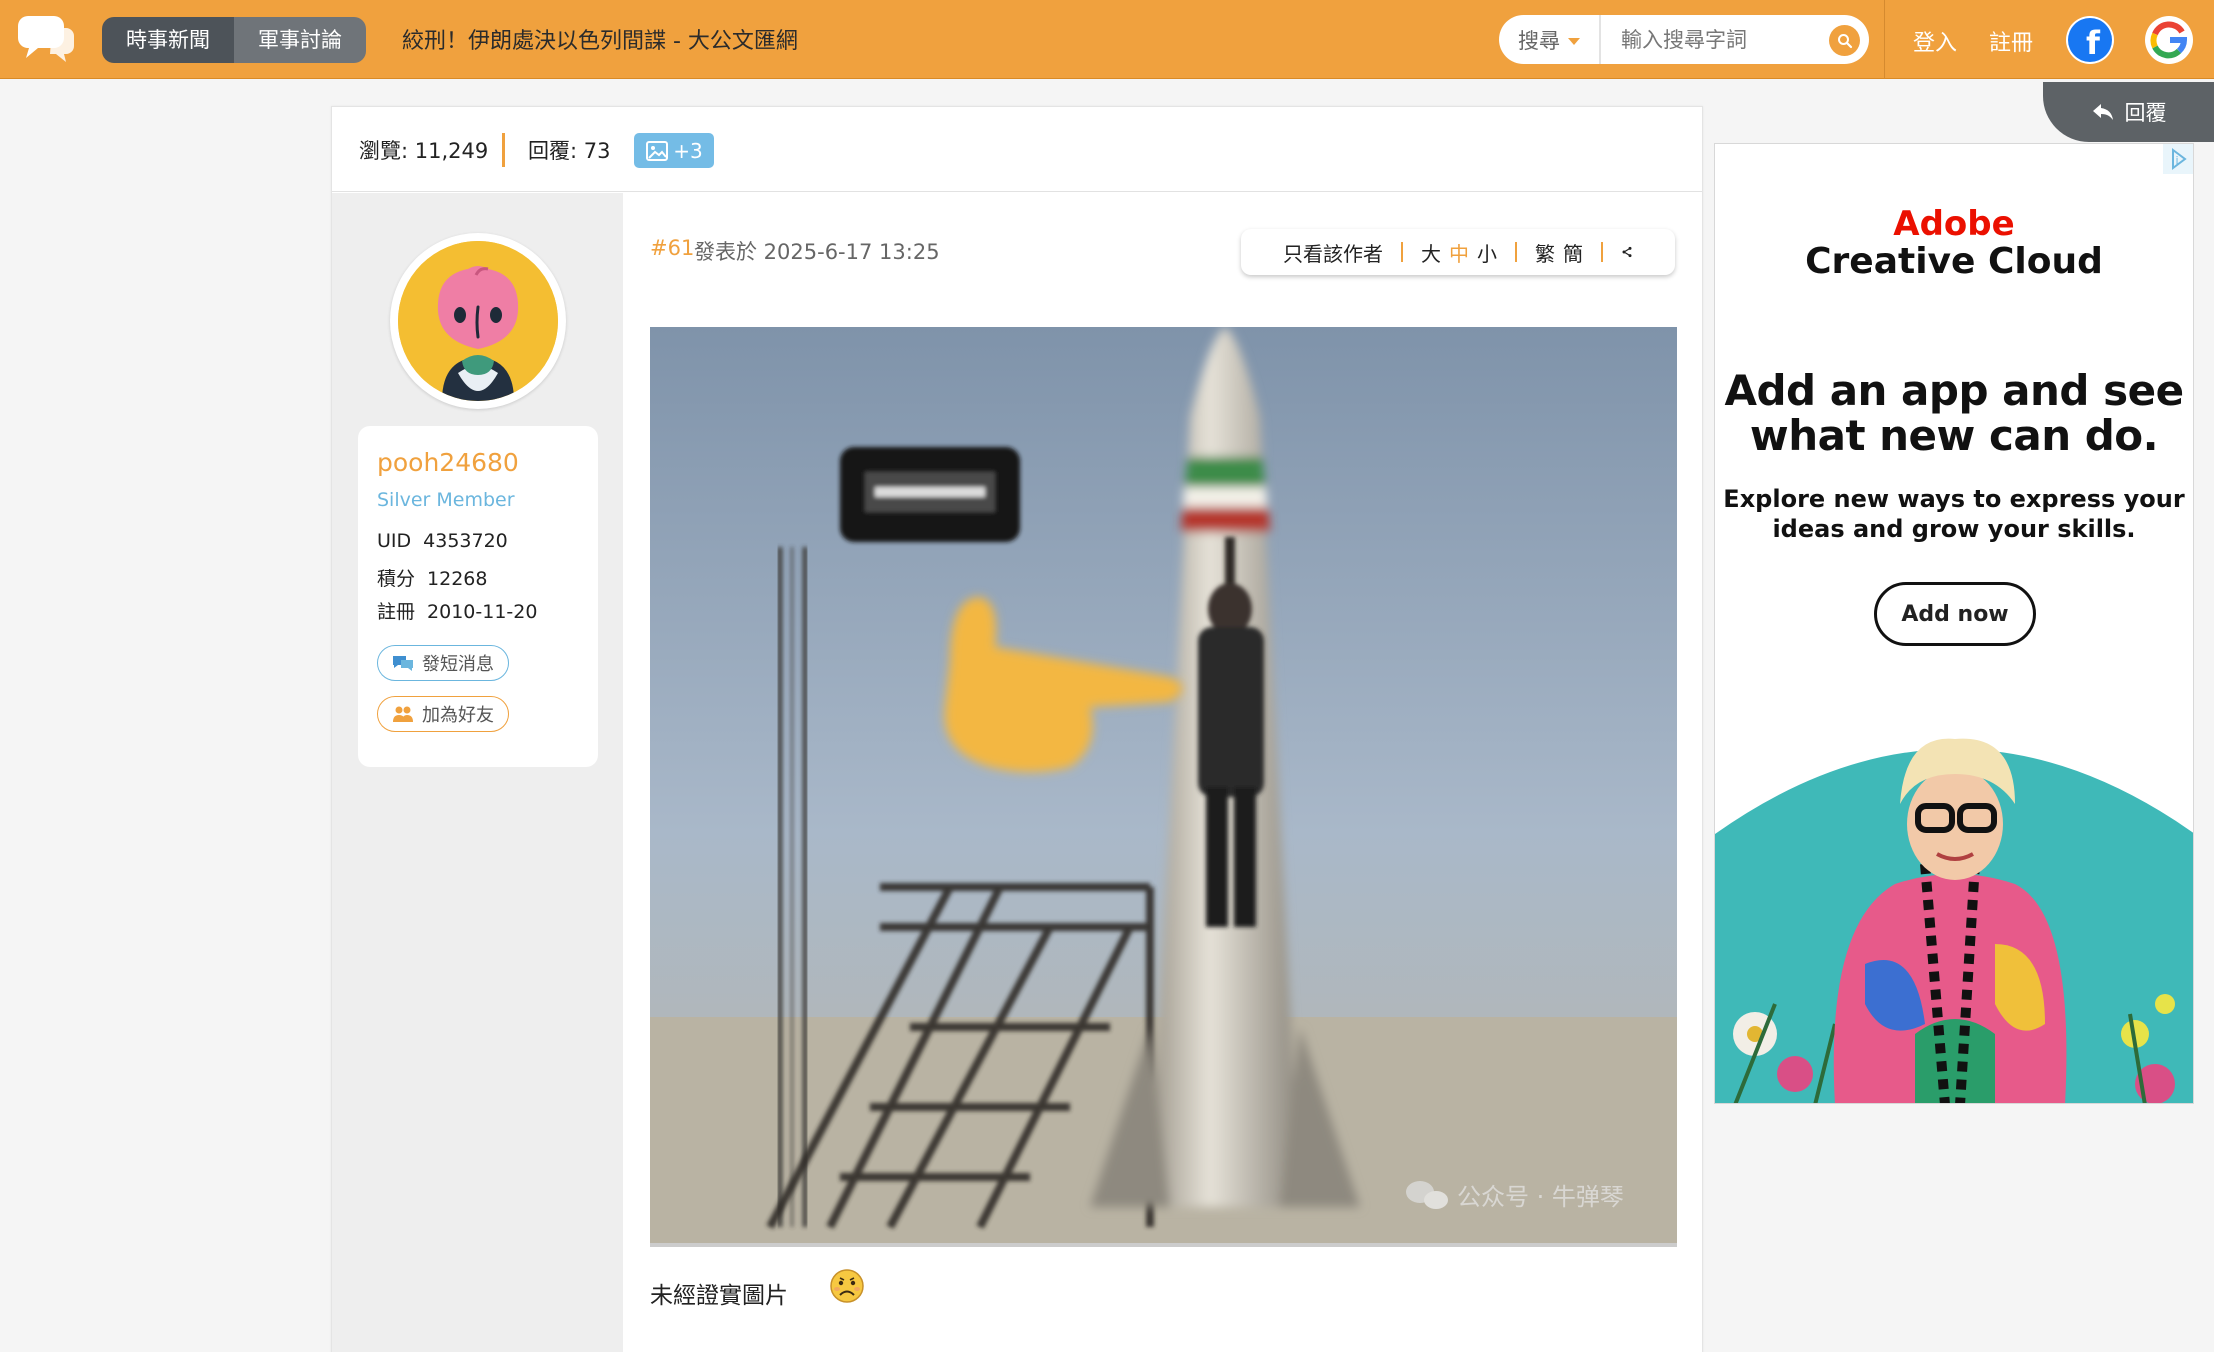 This screenshot has height=1352, width=2214. Describe the element at coordinates (1540, 1197) in the screenshot. I see `watermark-text: 公众号 · 牛弹琴` at that location.